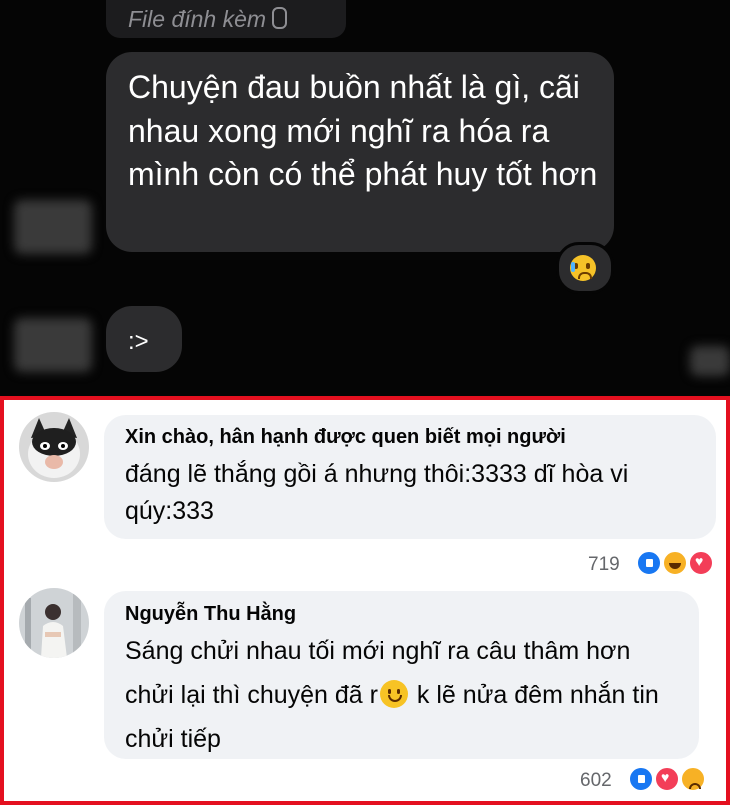 The width and height of the screenshot is (730, 805). Describe the element at coordinates (210, 614) in the screenshot. I see `commenter-name: Nguyễn Thu Hằng` at that location.